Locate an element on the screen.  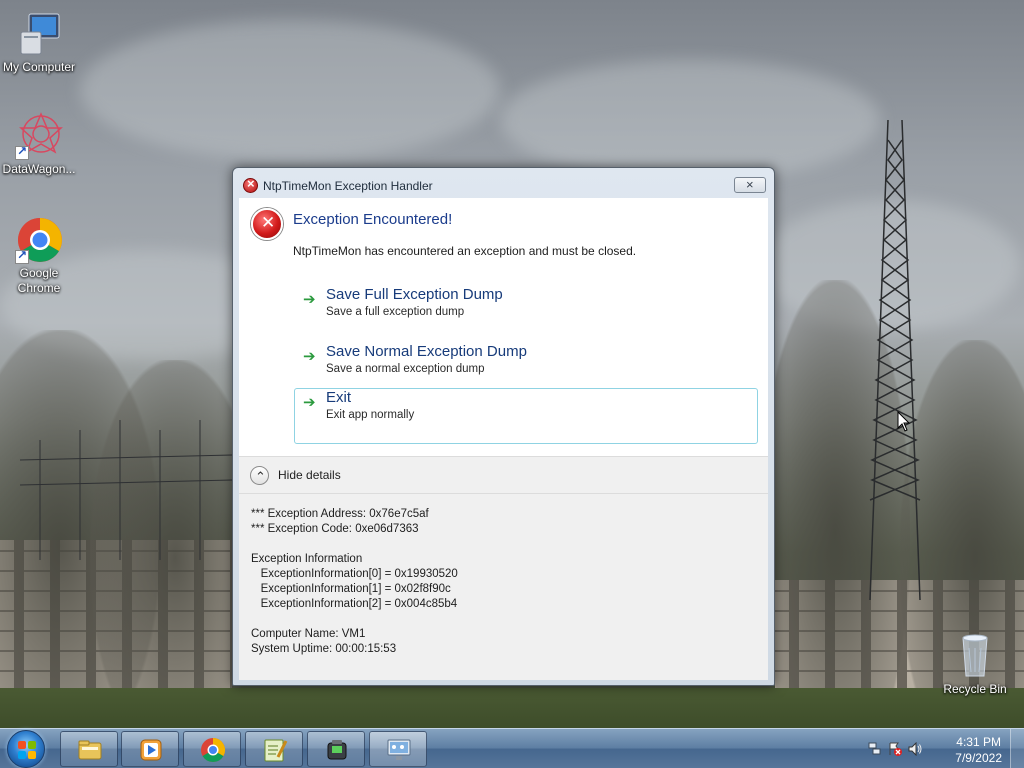
main-instruction: Exception Encountered! is located at coordinates (373, 219).